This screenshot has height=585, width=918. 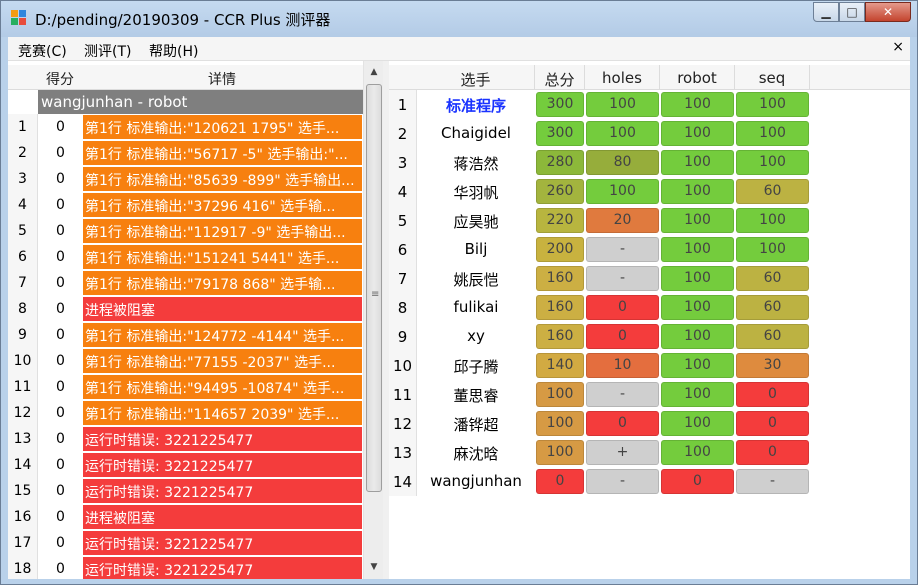 I want to click on contestant-row: 13 麻沈晗 100 +100 0, so click(x=649, y=452).